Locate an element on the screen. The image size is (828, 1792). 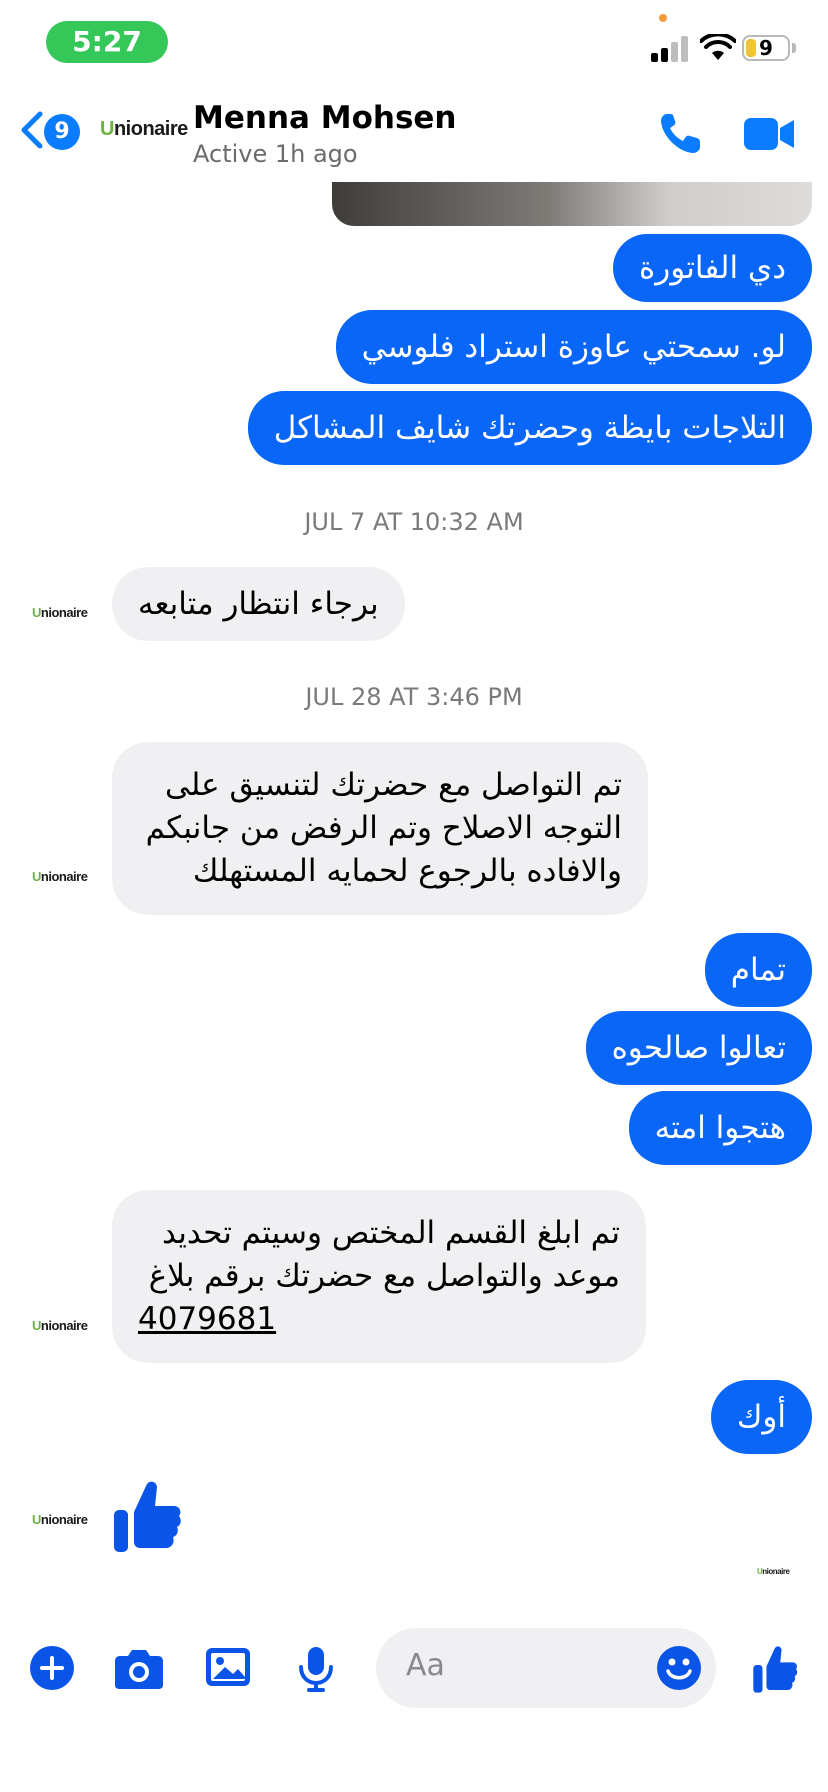
message-line: تم ابلغ القسم المختص وسيتم تحديد is located at coordinates (391, 1233).